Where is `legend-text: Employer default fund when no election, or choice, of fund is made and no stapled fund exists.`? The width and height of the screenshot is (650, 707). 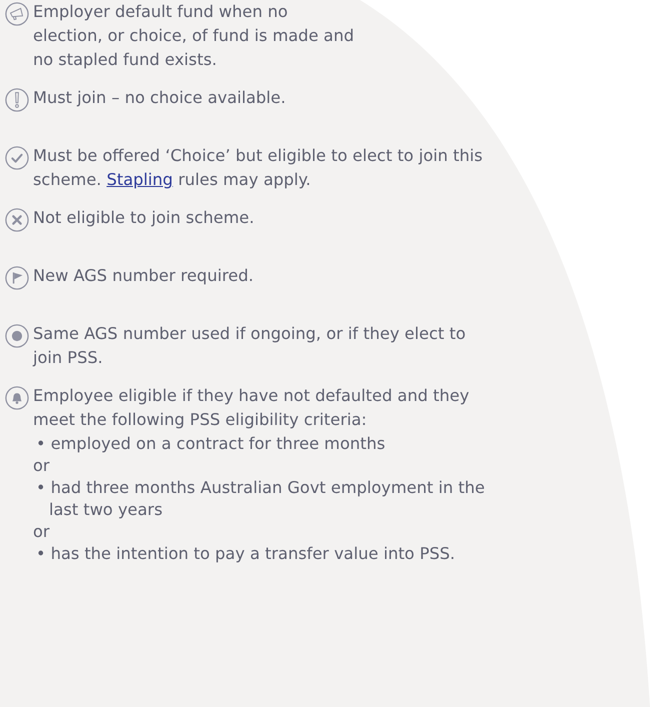
legend-text: Employer default fund when no election, or choice, of fund is made and no stapled fund exists. is located at coordinates (193, 36).